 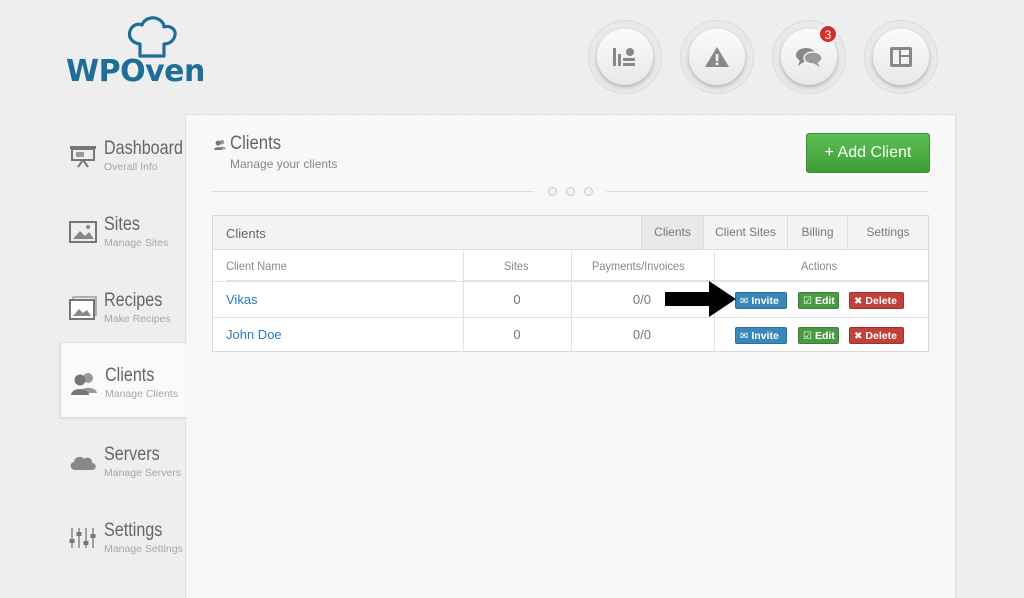 What do you see at coordinates (141, 52) in the screenshot?
I see `wpoven-logo: WPOven` at bounding box center [141, 52].